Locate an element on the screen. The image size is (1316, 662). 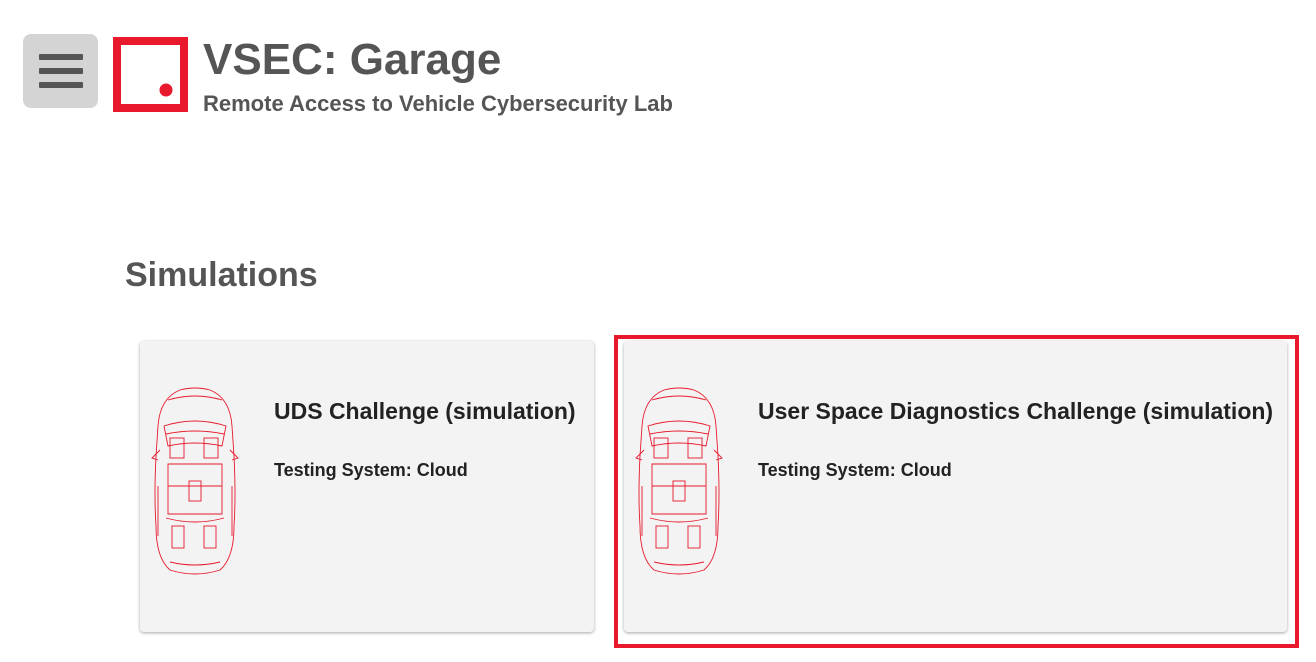
card-title: UDS Challenge (simulation) is located at coordinates (425, 411).